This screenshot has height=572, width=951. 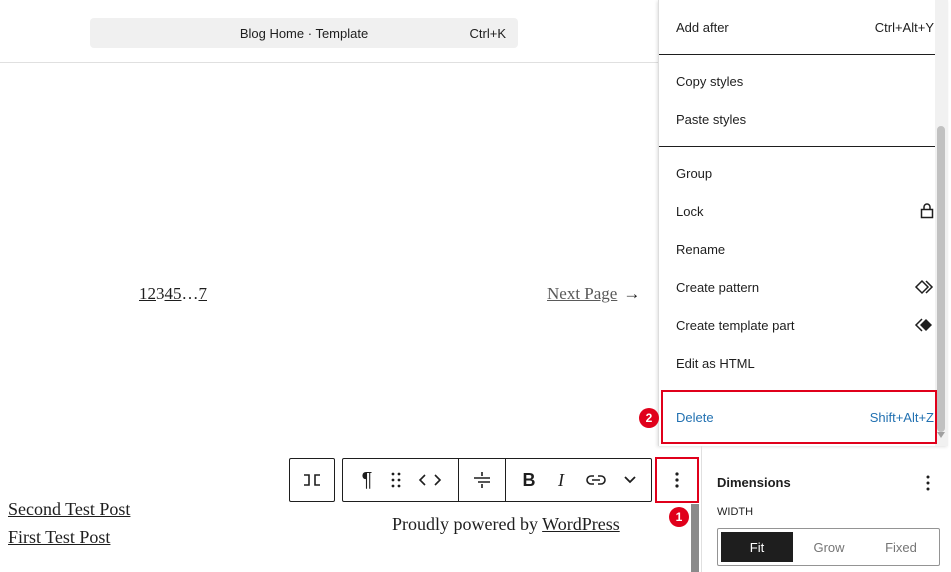 I want to click on menu-item-paste-styles: Paste styles, so click(x=805, y=122).